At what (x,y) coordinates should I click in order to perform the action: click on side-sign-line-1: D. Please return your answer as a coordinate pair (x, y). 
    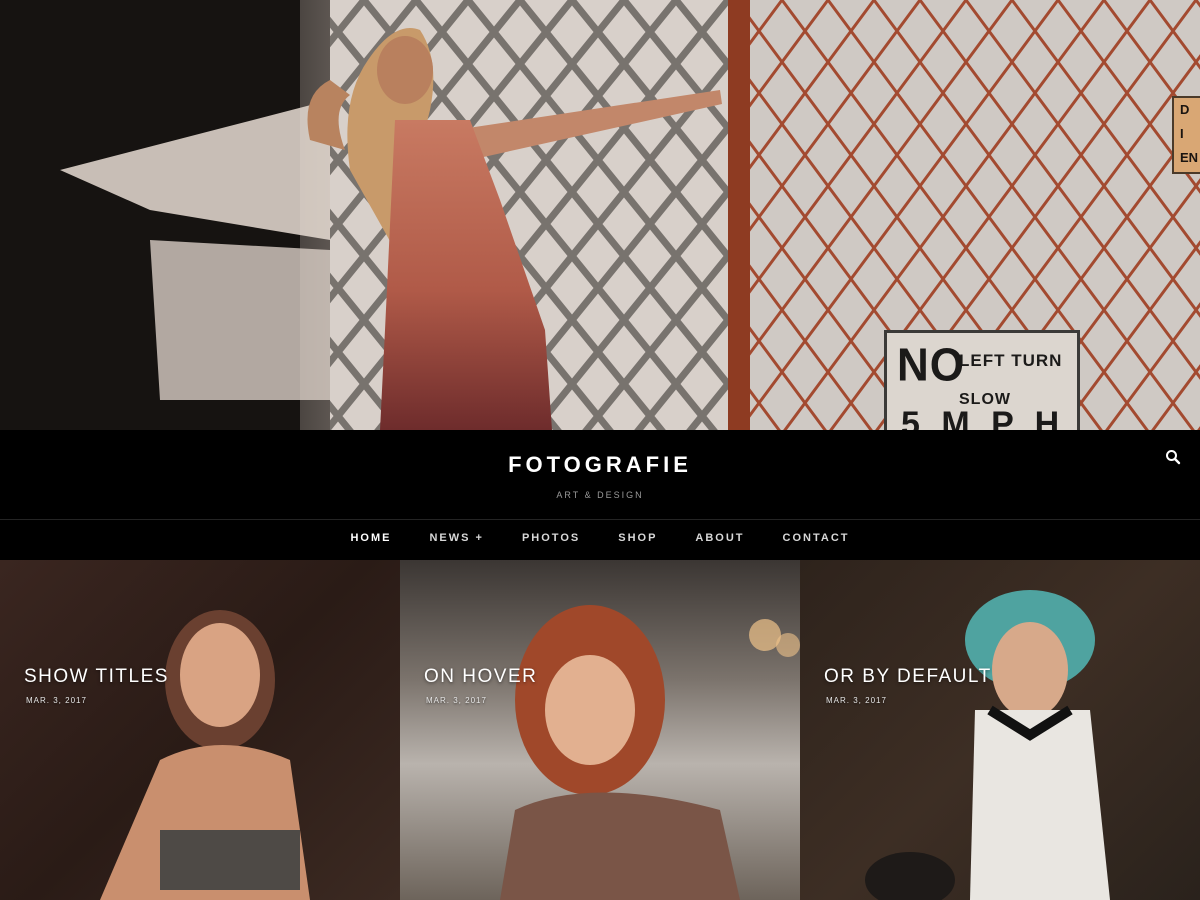
    Looking at the image, I should click on (1185, 109).